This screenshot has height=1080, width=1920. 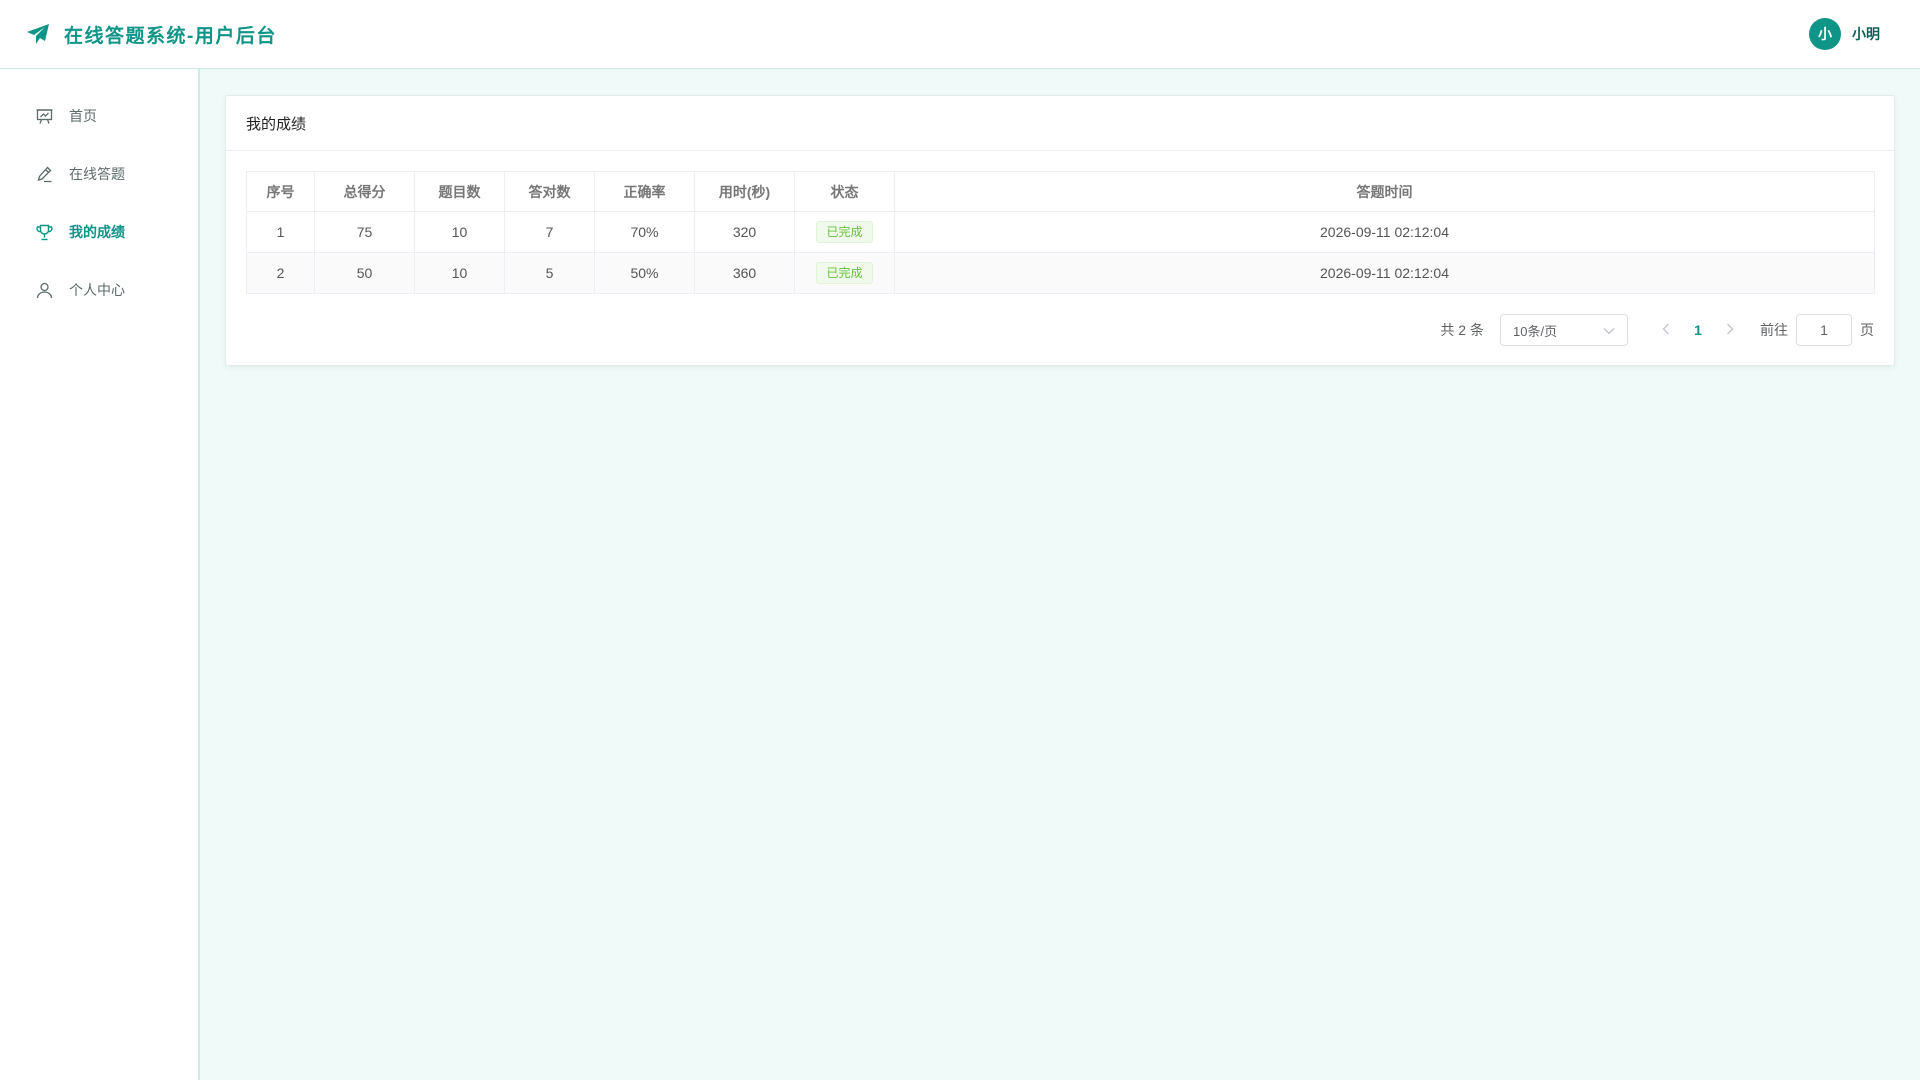 I want to click on column-header-question-count: 题目数, so click(x=459, y=191).